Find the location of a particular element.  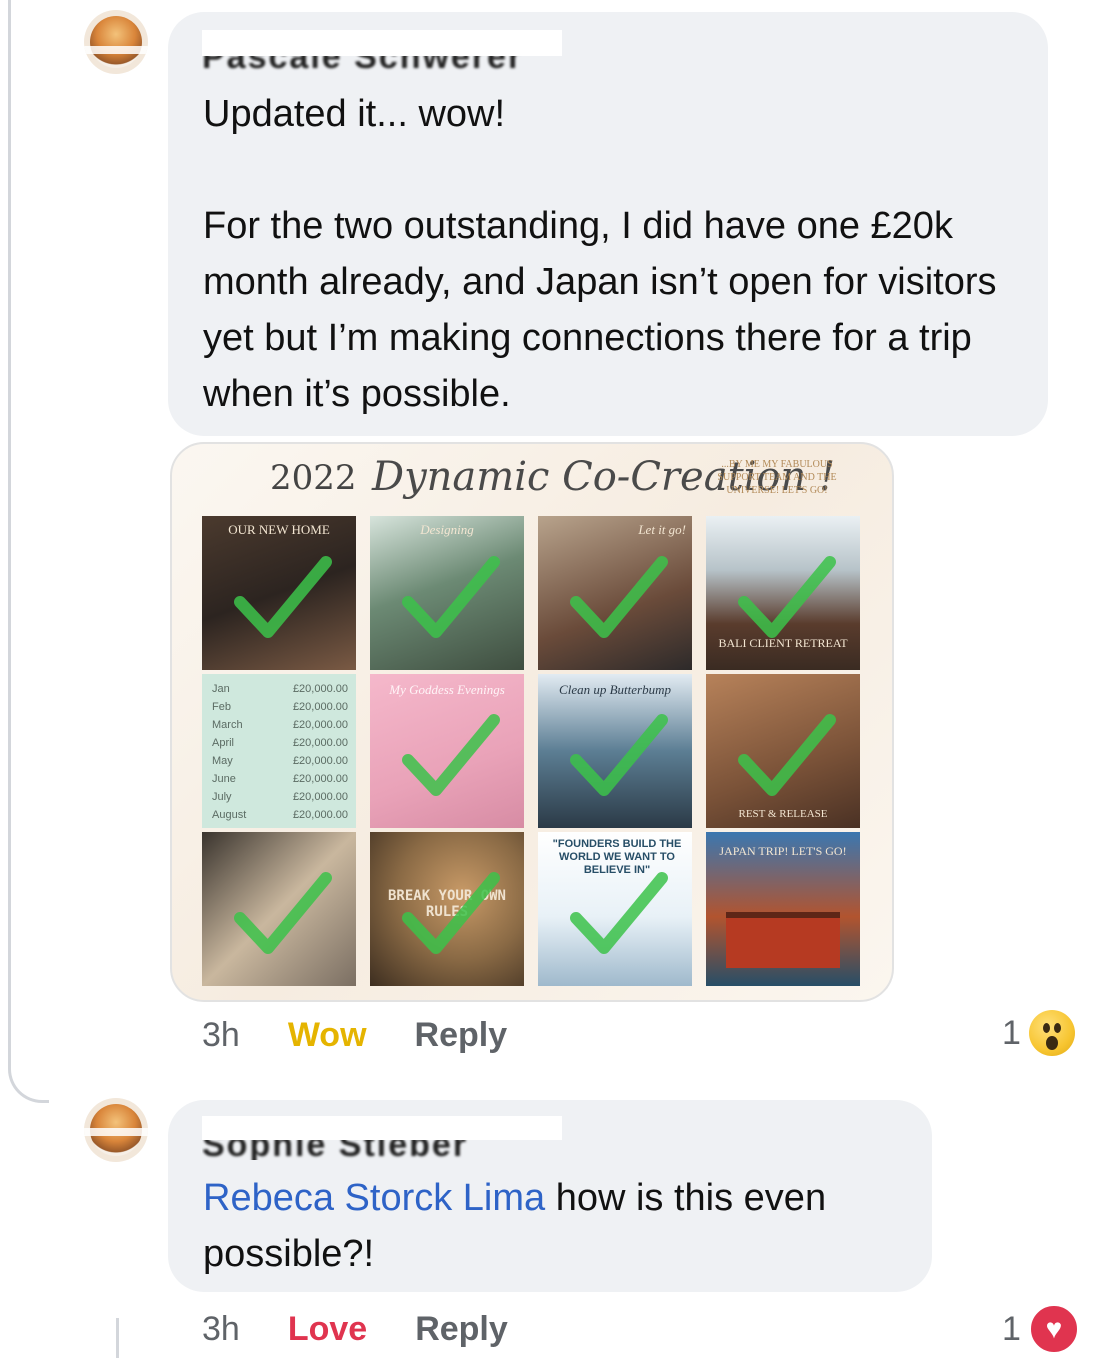

reaction-summary: 1 is located at coordinates (1038, 1033).